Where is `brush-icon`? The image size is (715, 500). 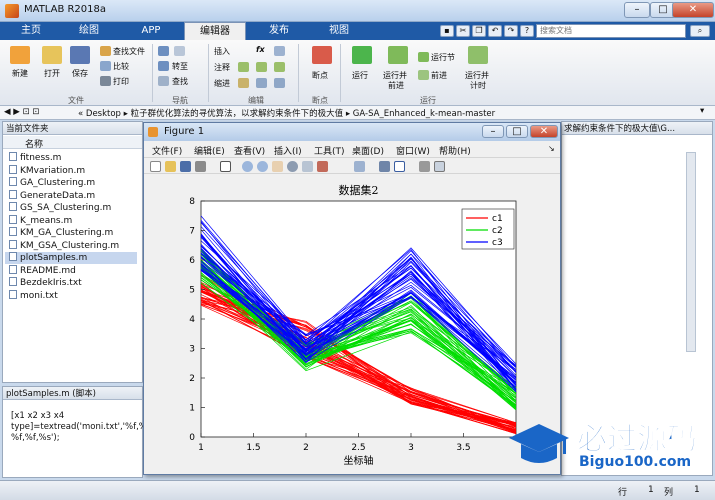 brush-icon is located at coordinates (322, 166).